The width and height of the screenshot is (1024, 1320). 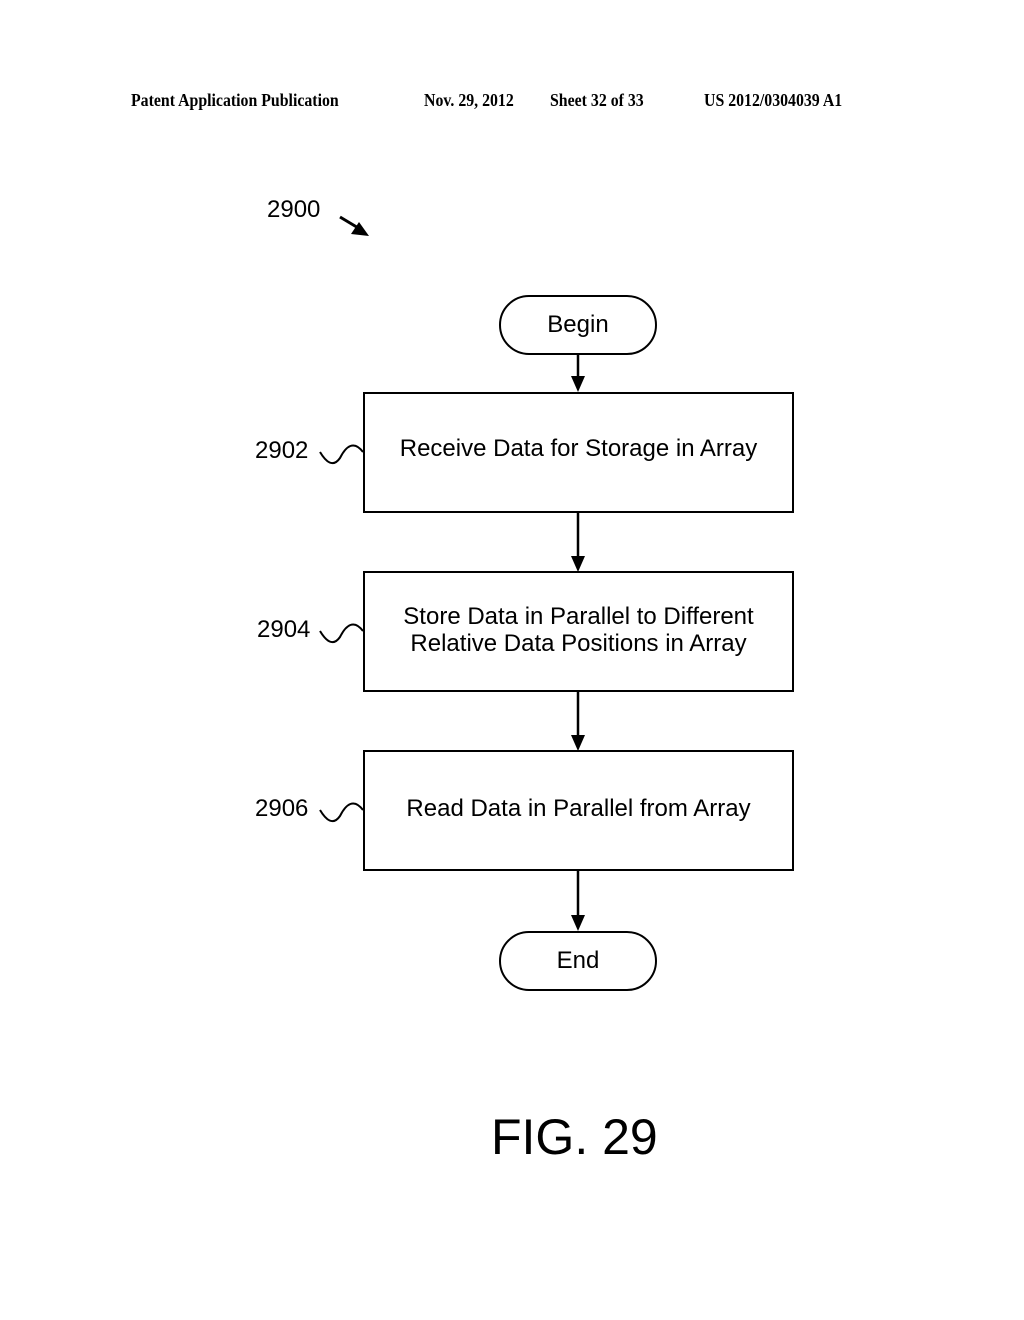 What do you see at coordinates (578, 616) in the screenshot?
I see `step-text-line: Store Data in Parallel to Different` at bounding box center [578, 616].